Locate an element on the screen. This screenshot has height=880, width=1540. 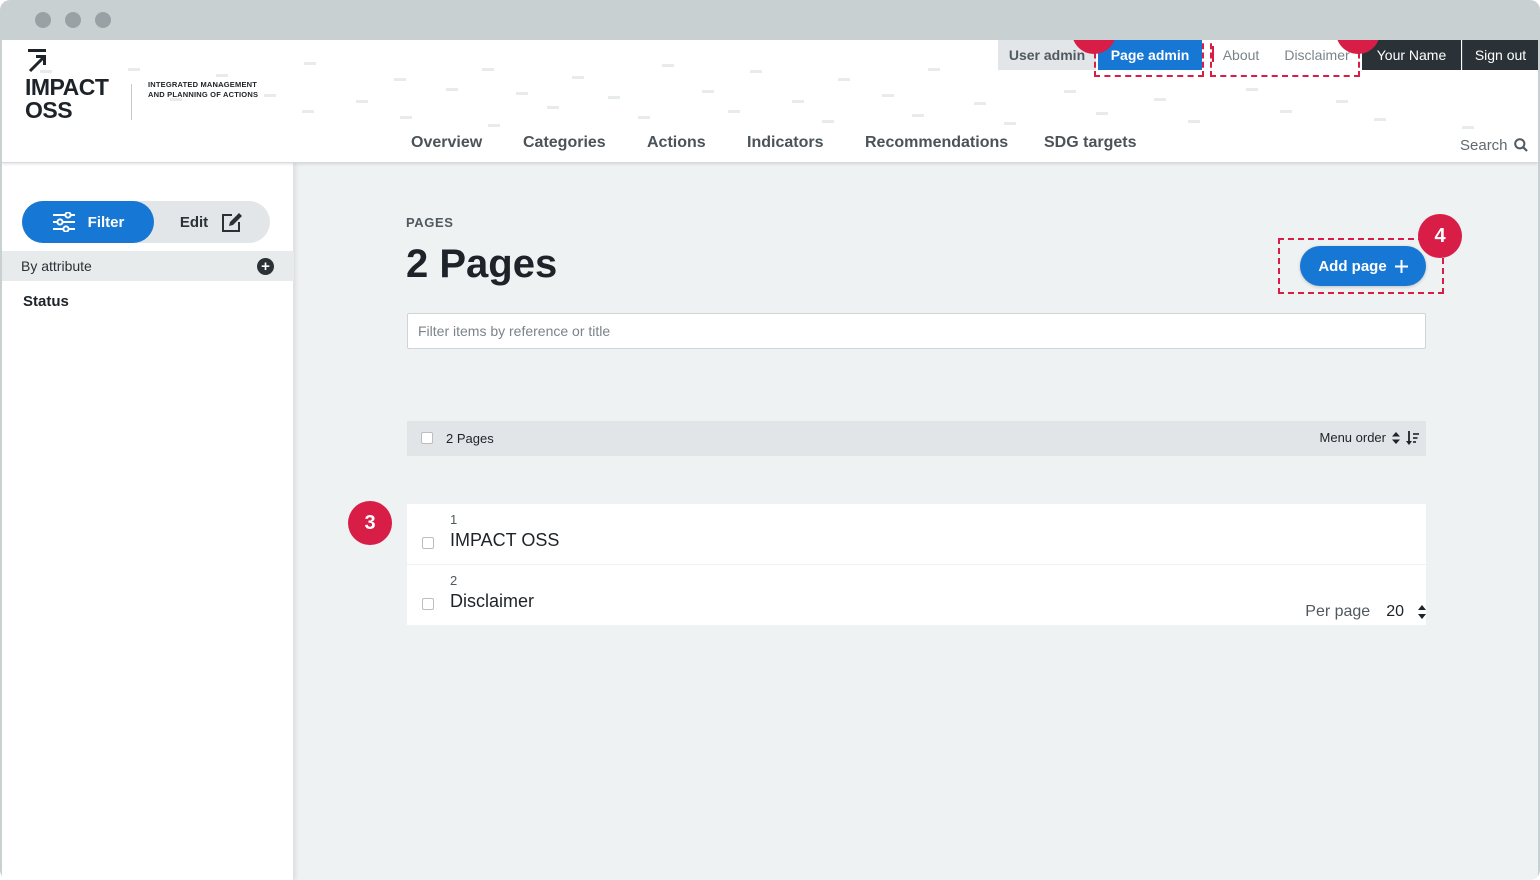
per-page-value: 20 is located at coordinates (1395, 611).